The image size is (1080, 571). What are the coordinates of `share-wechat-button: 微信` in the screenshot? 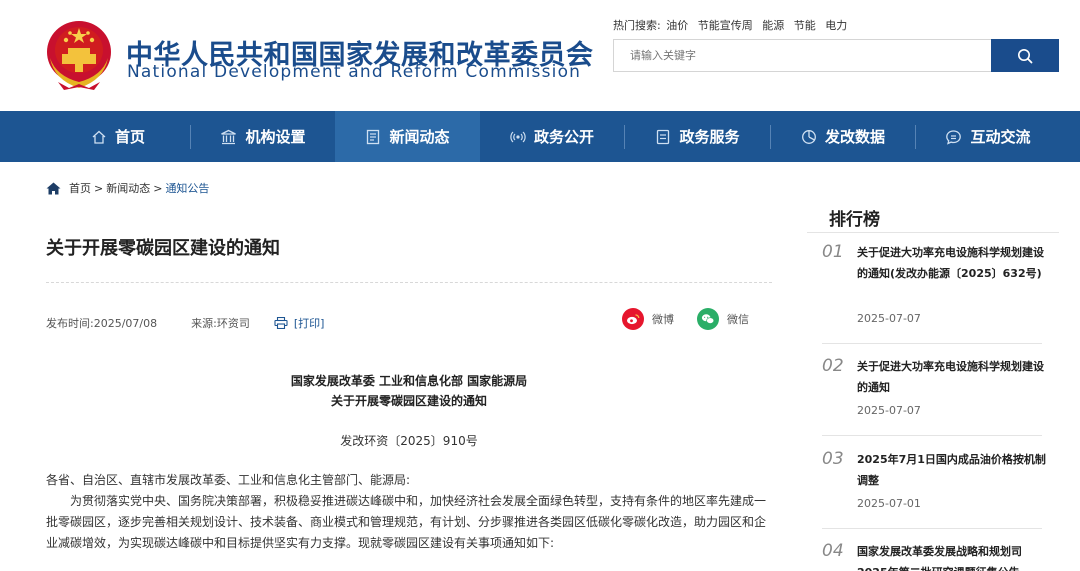 It's located at (723, 319).